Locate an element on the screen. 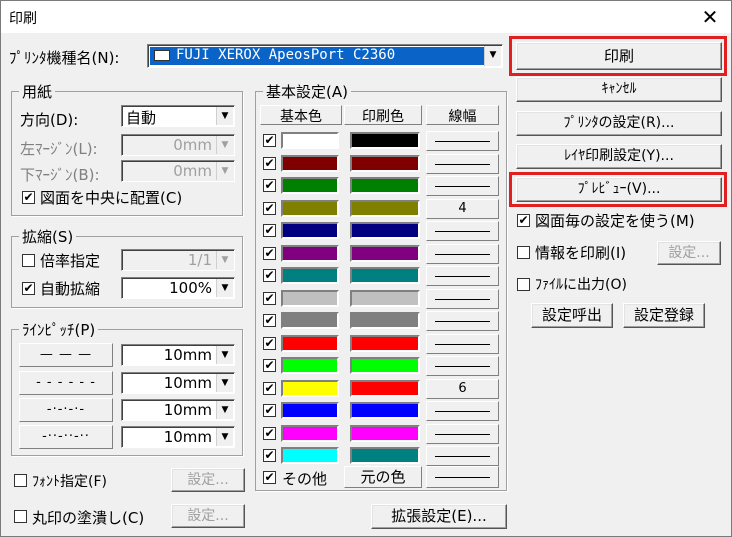 The height and width of the screenshot is (537, 732). cancel-button: ｷｬﾝｾﾙ is located at coordinates (619, 89).